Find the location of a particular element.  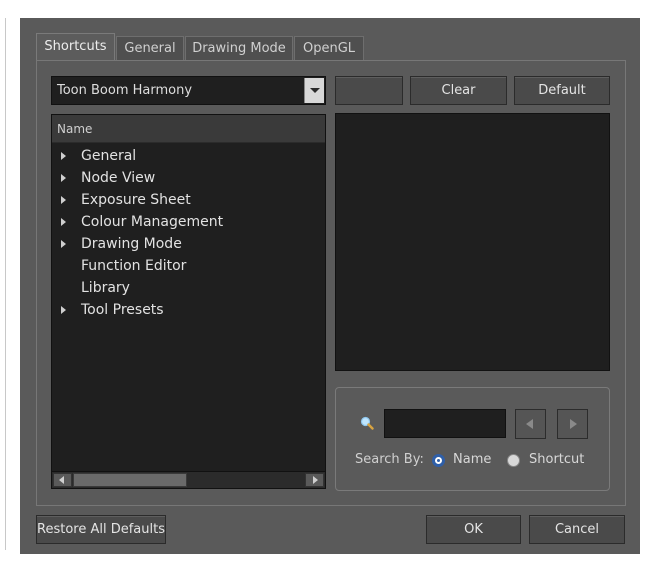

search-by-shortcut-radio is located at coordinates (513, 460).